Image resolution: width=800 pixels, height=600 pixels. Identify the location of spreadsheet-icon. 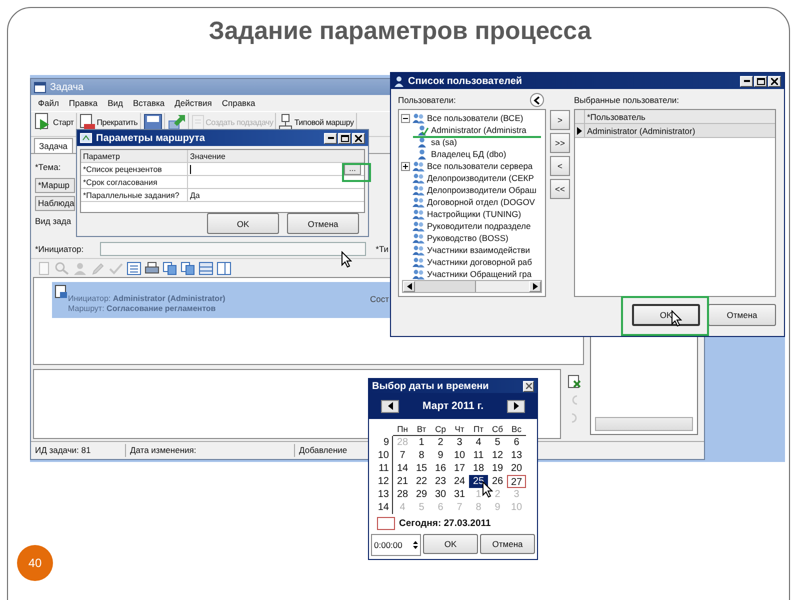
(574, 381).